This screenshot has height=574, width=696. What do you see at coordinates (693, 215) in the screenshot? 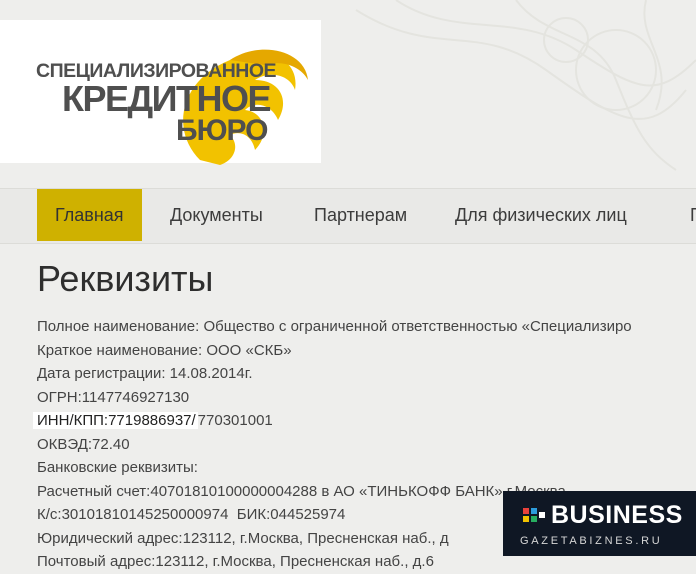
I see `nav-item-more: П` at bounding box center [693, 215].